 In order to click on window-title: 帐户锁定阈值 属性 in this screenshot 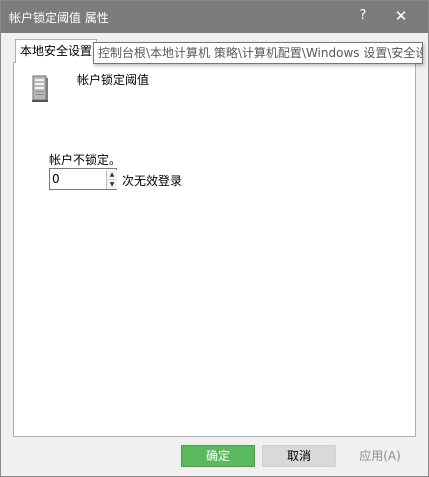, I will do `click(59, 18)`.